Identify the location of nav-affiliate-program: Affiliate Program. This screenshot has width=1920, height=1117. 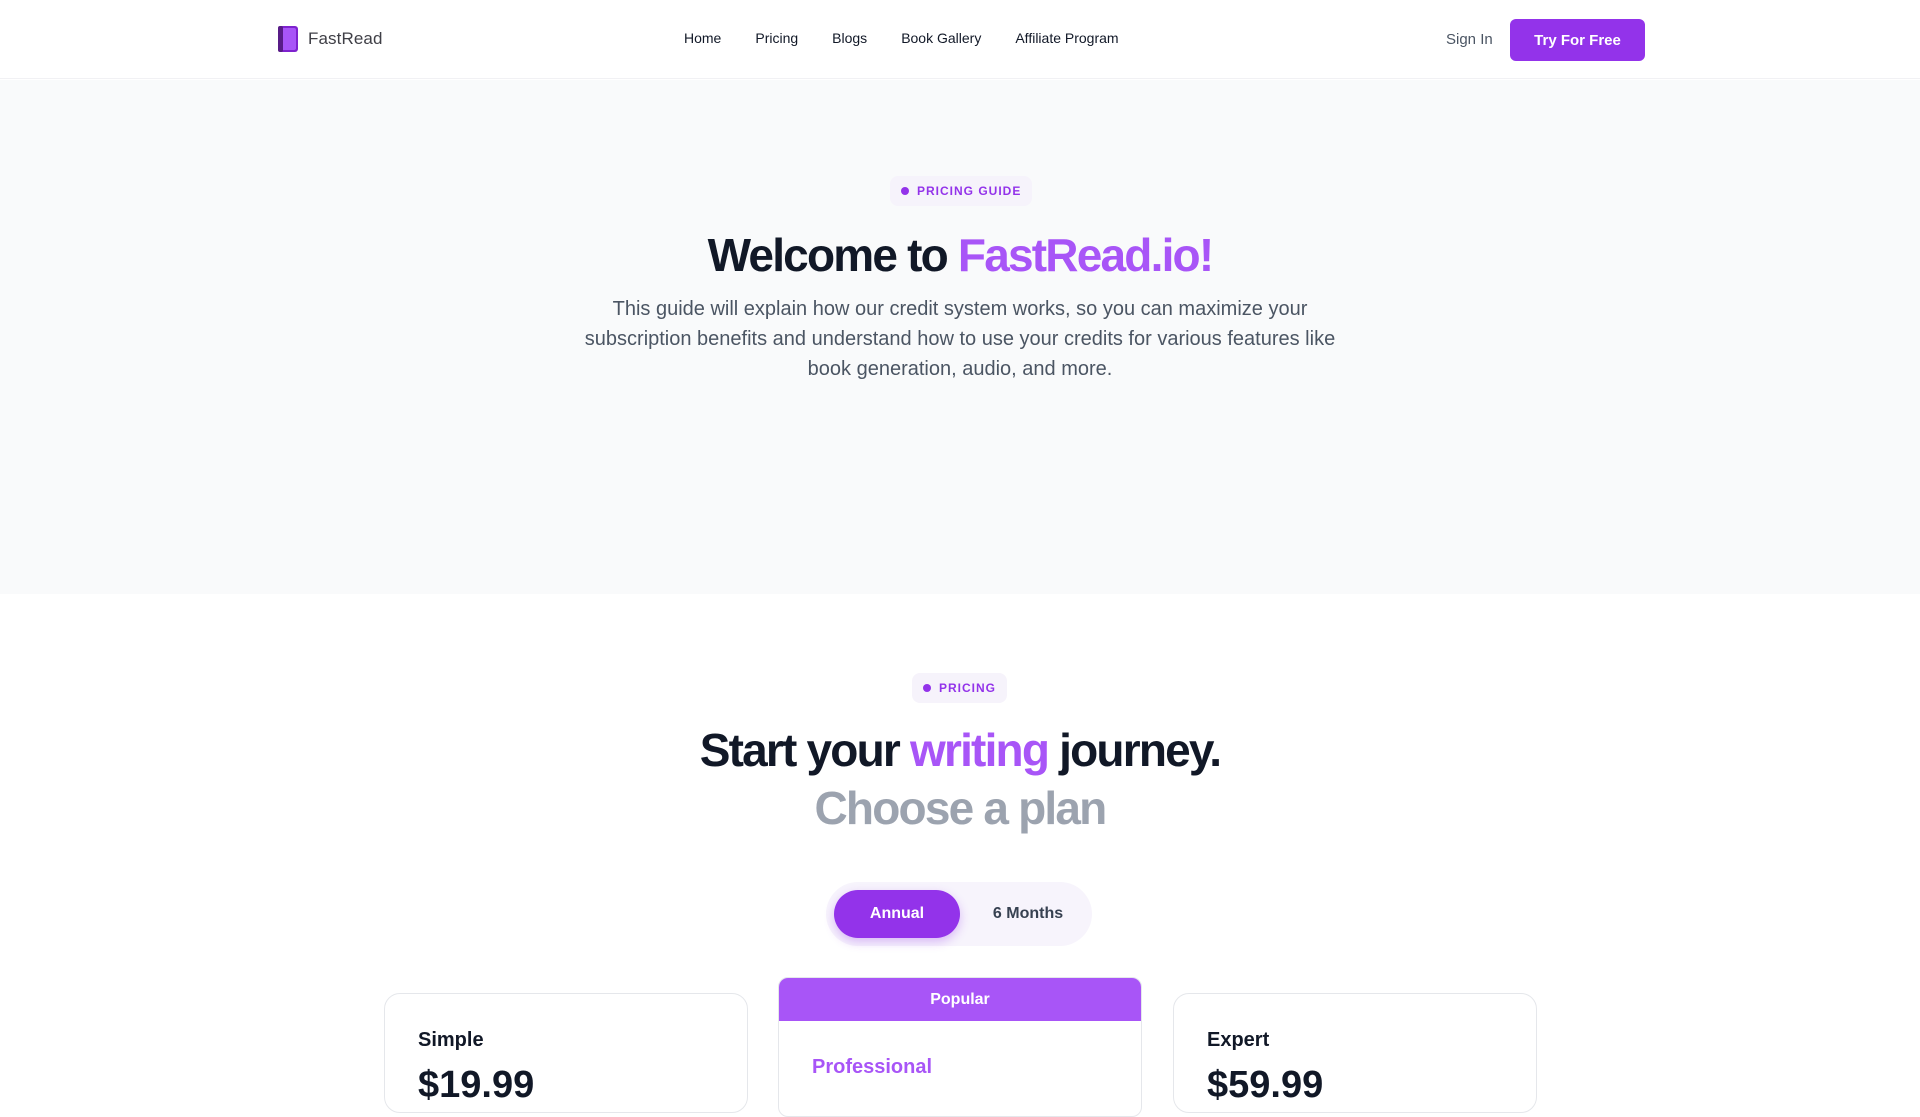
(1066, 38).